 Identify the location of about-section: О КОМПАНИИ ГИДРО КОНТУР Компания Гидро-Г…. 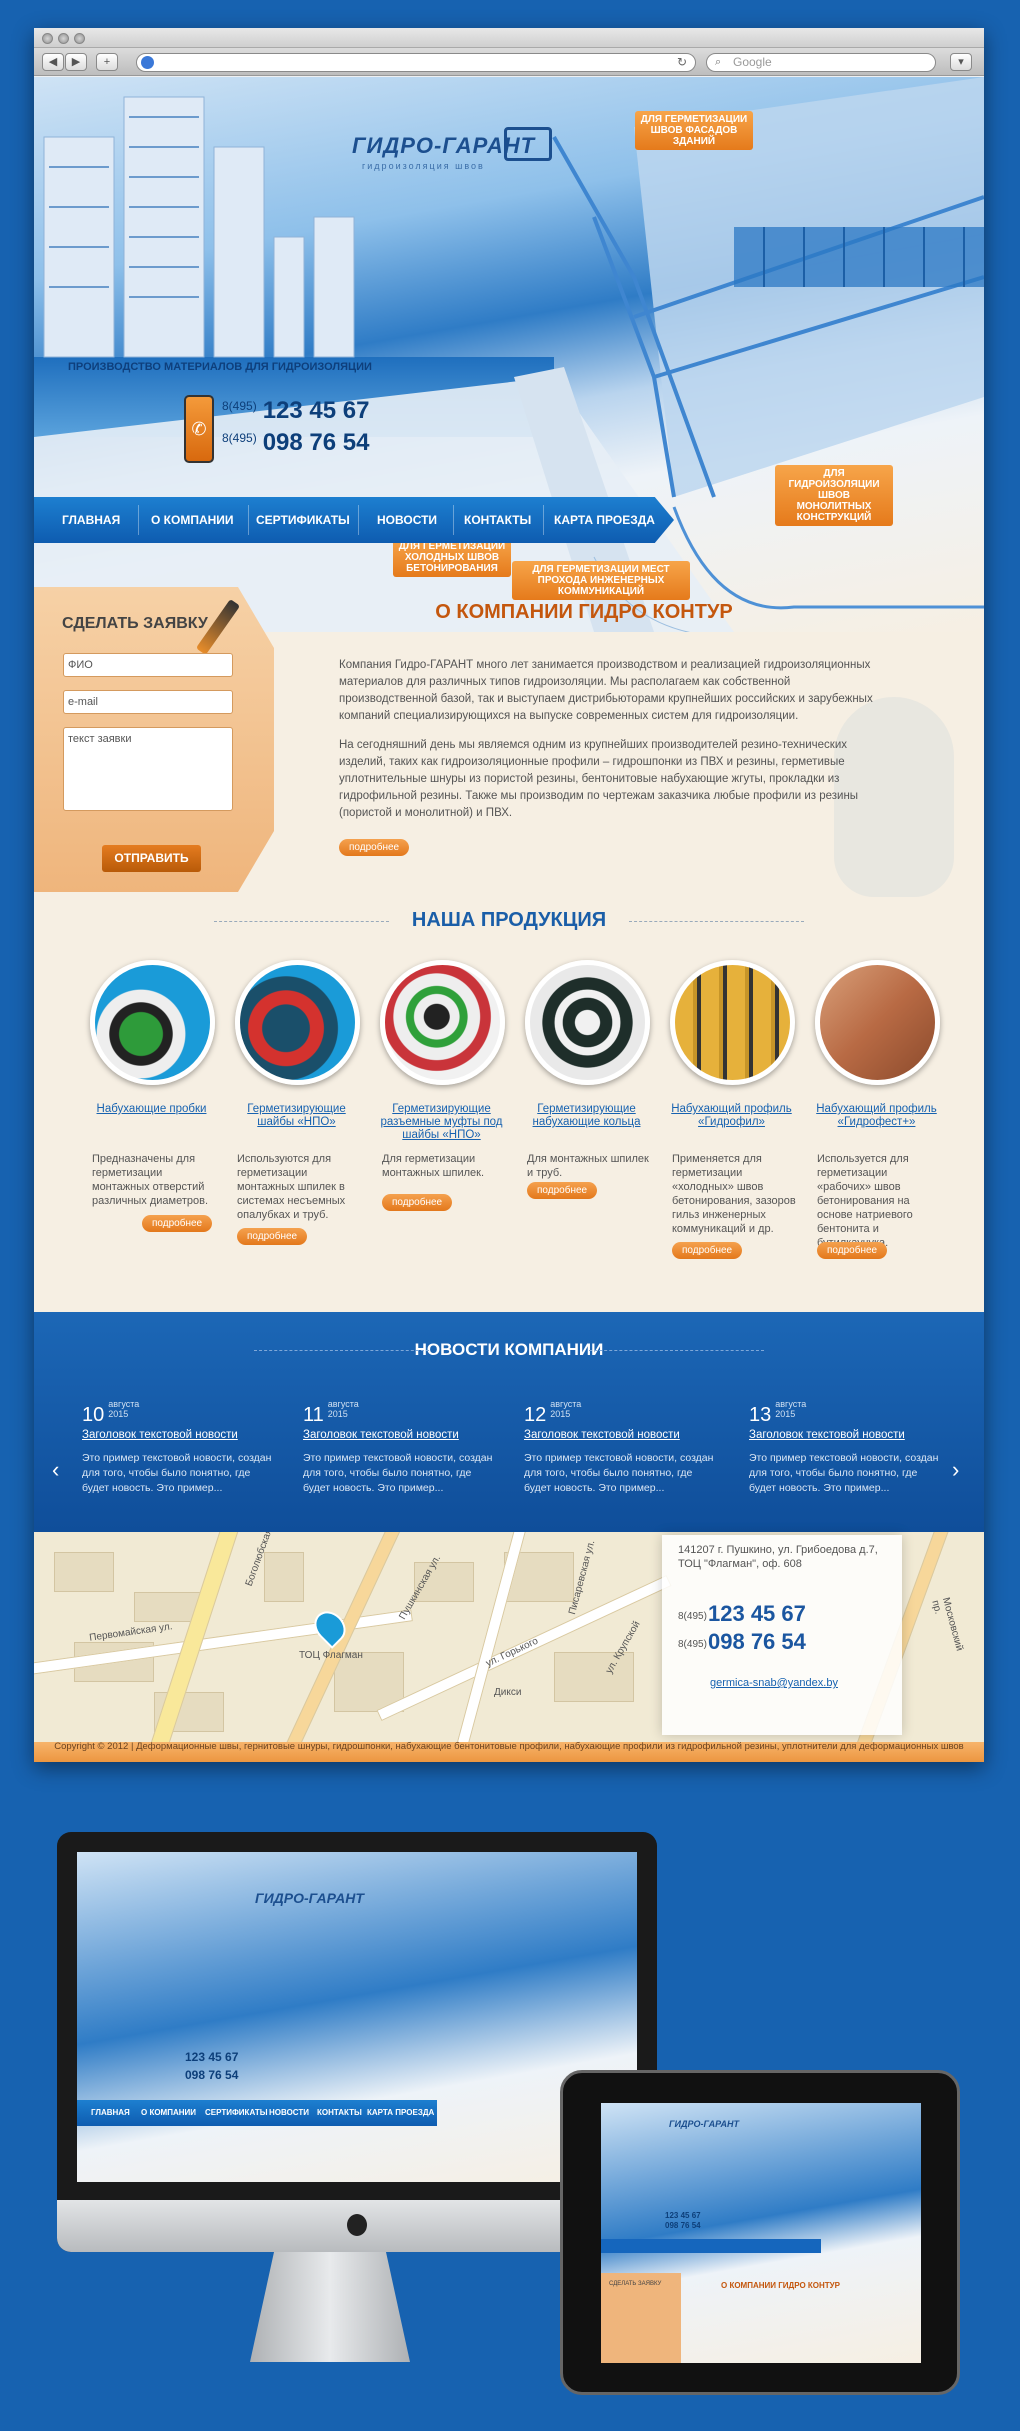
(619, 737).